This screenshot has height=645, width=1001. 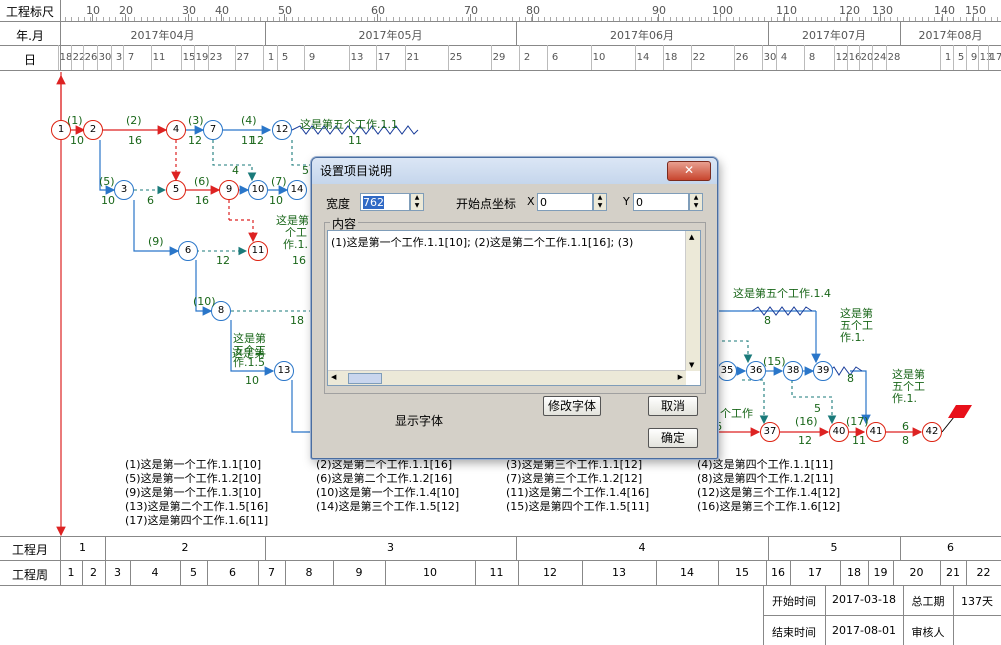 I want to click on legend-item: (8)这是第四个工作.1.2[11], so click(x=765, y=478).